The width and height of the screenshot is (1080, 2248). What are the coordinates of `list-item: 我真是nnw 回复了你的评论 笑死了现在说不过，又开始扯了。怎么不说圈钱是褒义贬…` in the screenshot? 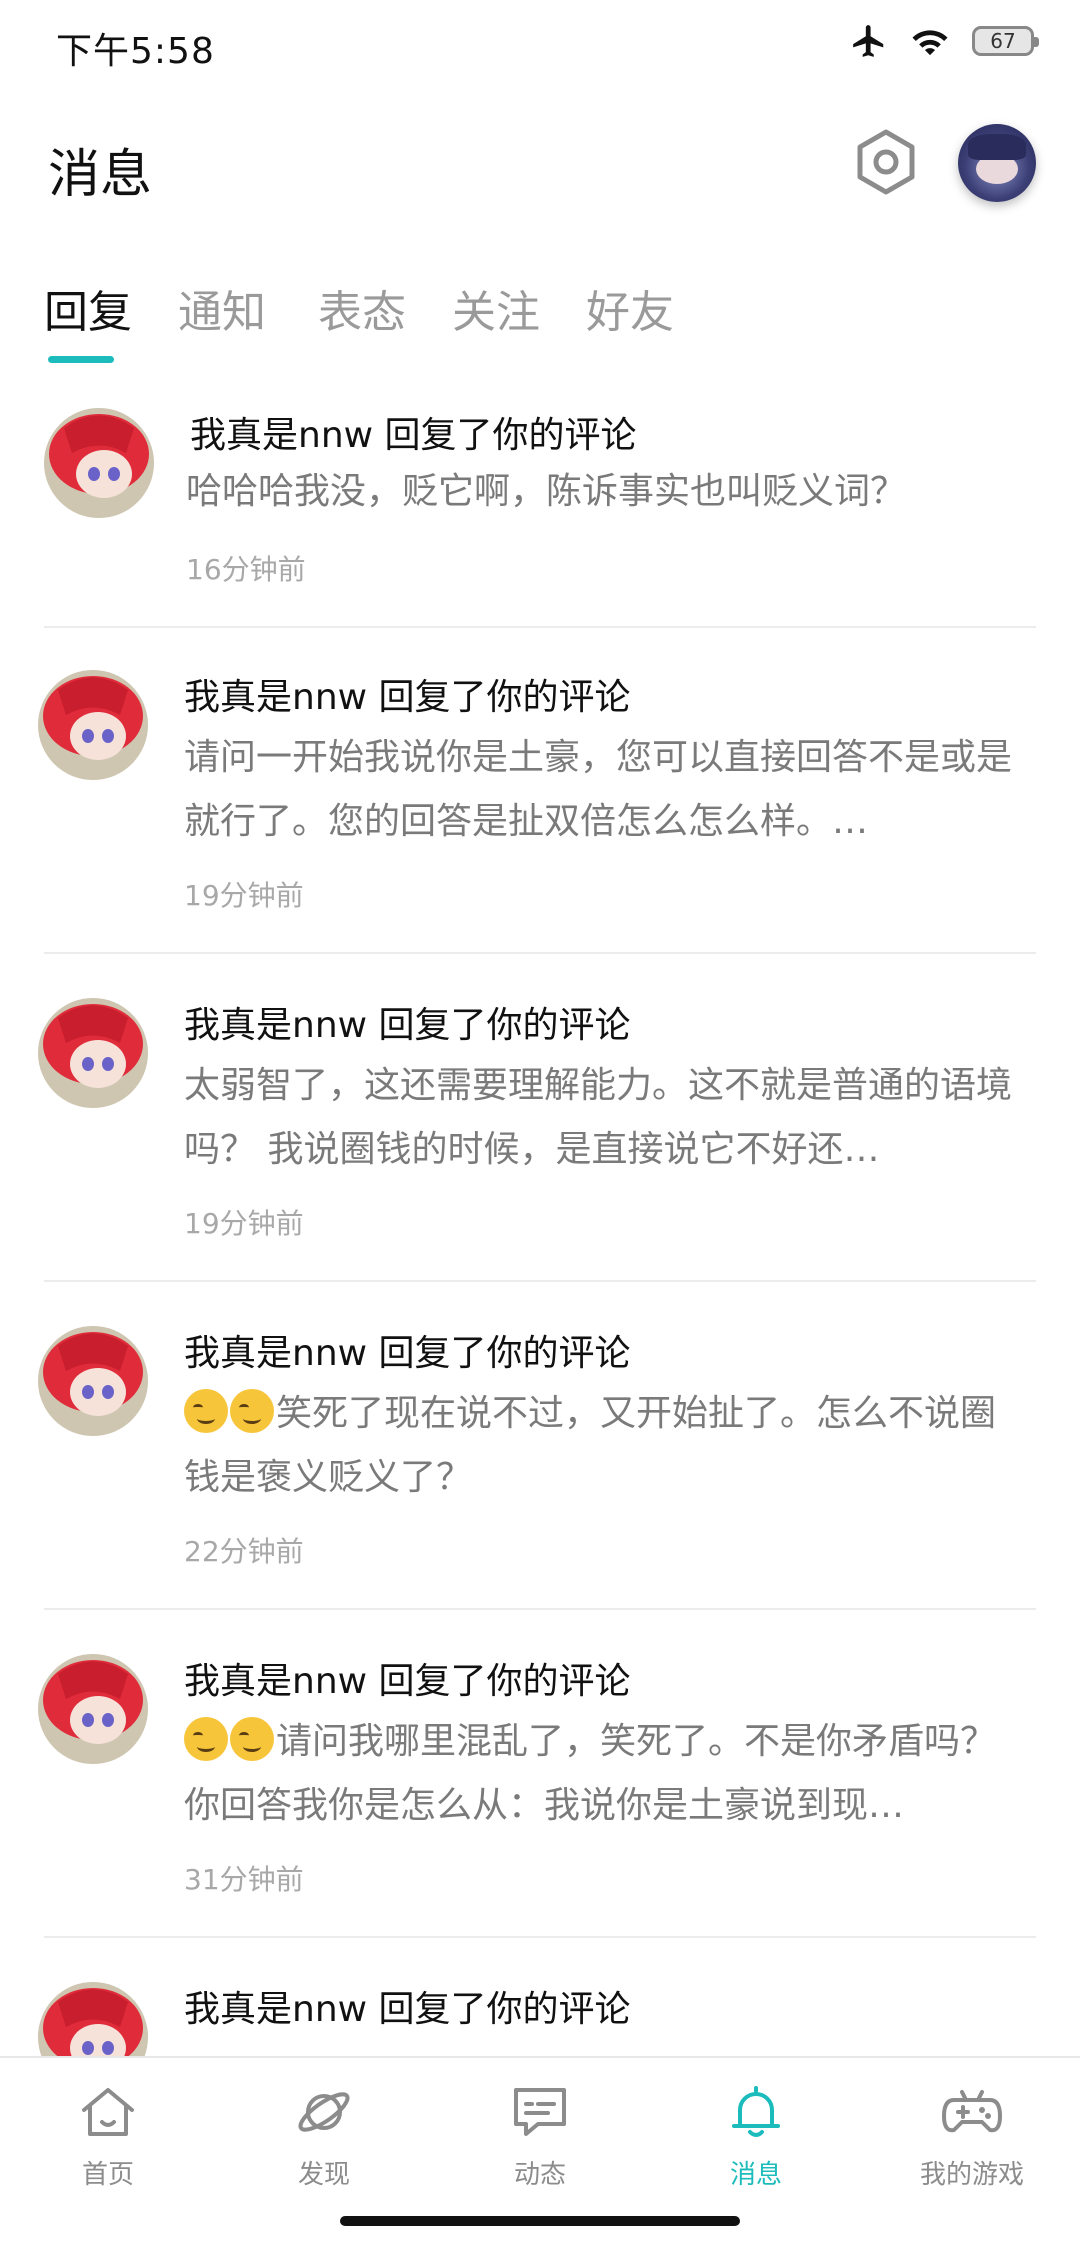 It's located at (540, 1462).